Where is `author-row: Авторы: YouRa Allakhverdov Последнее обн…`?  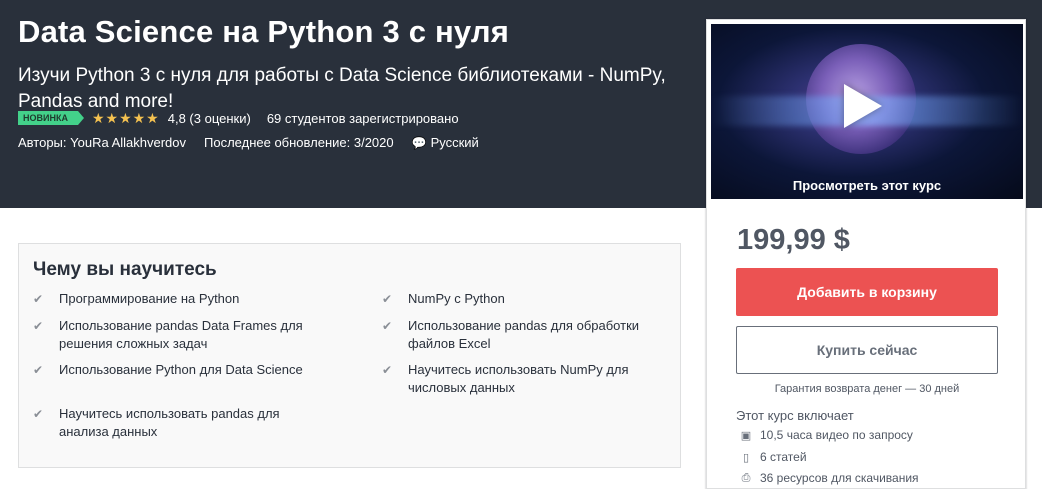 author-row: Авторы: YouRa Allakhverdov Последнее обн… is located at coordinates (257, 142).